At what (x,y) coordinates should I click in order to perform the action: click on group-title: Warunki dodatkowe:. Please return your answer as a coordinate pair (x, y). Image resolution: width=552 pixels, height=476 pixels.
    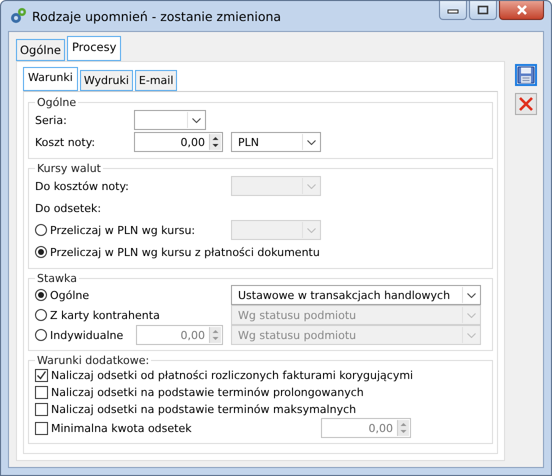
    Looking at the image, I should click on (93, 360).